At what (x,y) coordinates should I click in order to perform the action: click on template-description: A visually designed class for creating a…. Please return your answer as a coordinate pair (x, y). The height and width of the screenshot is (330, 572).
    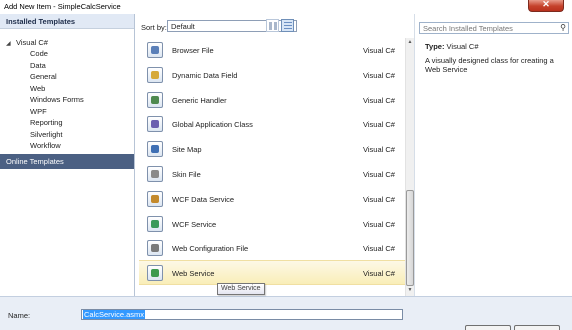
    Looking at the image, I should click on (489, 65).